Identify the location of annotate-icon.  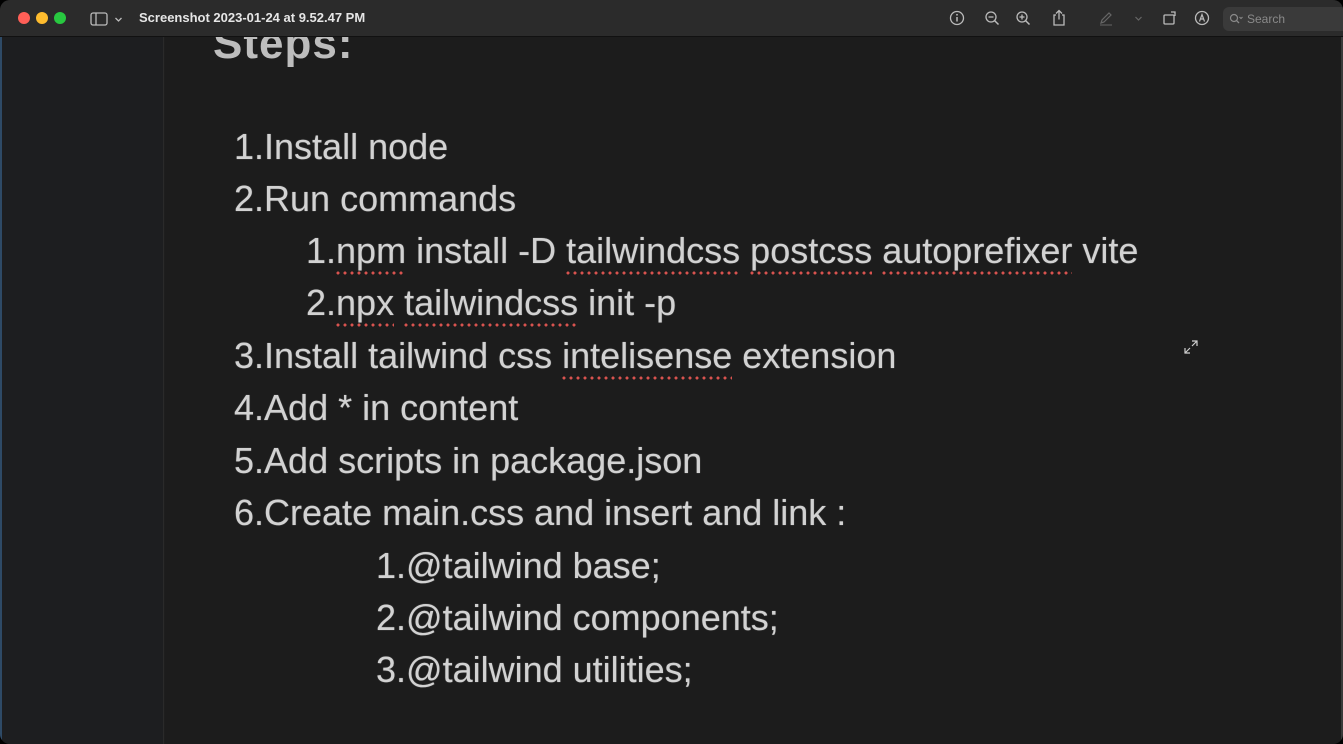
(1202, 18).